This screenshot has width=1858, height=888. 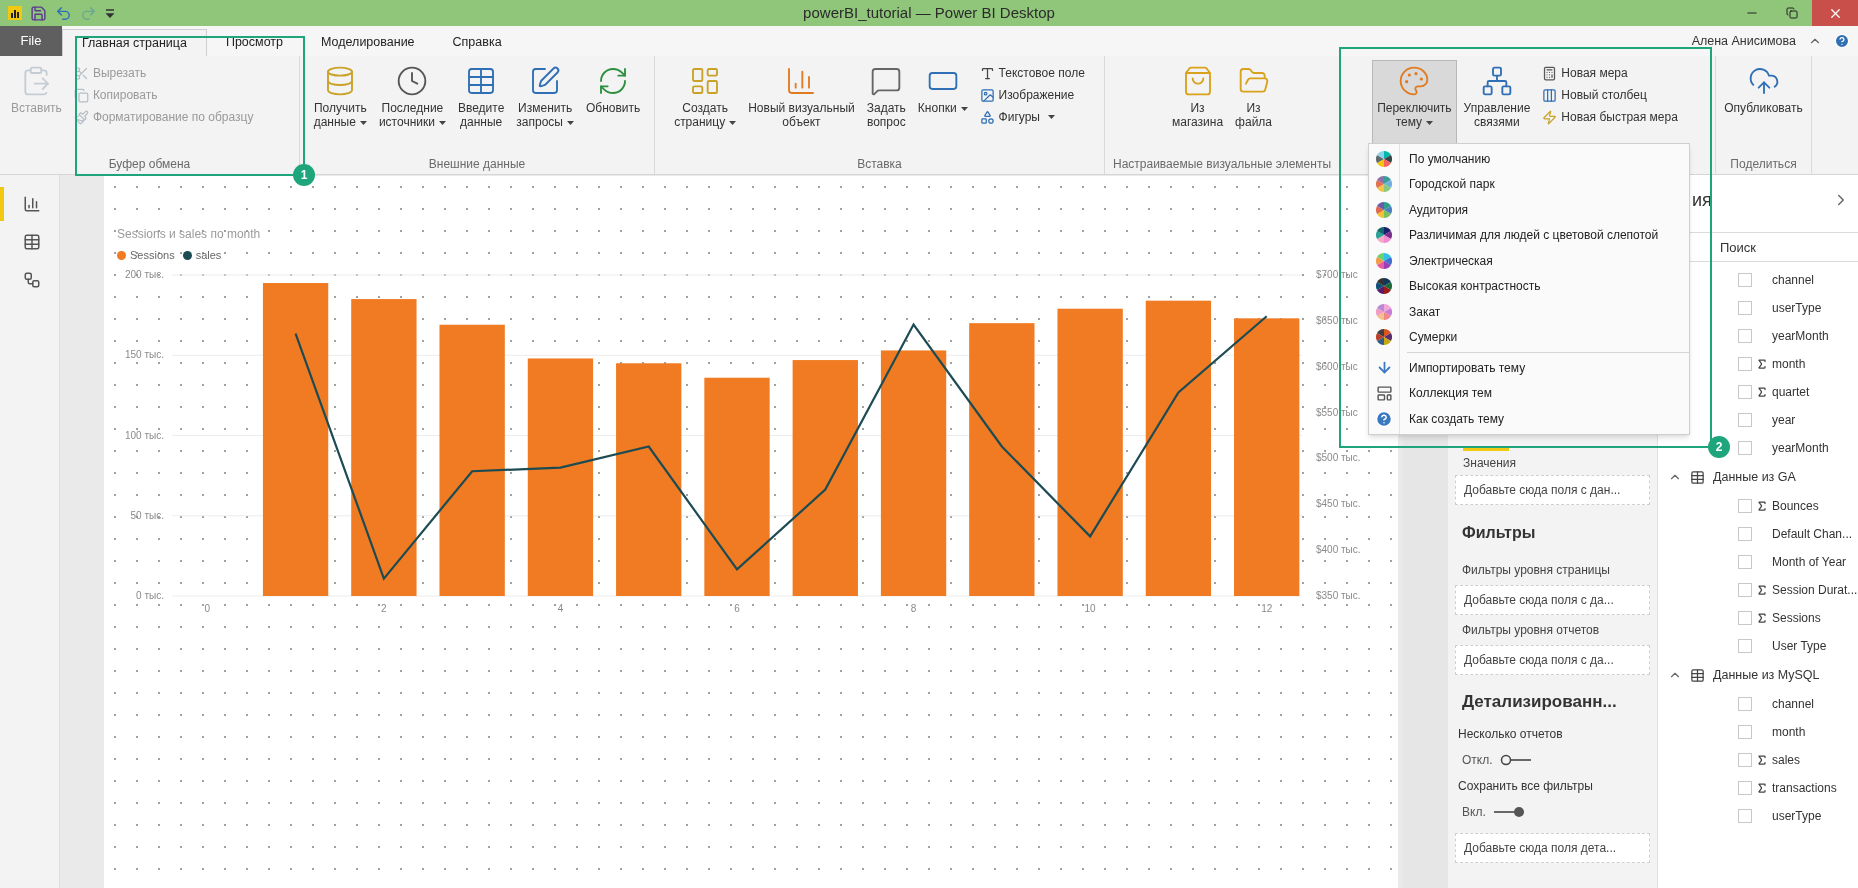 What do you see at coordinates (31, 280) in the screenshot?
I see `model-view-icon` at bounding box center [31, 280].